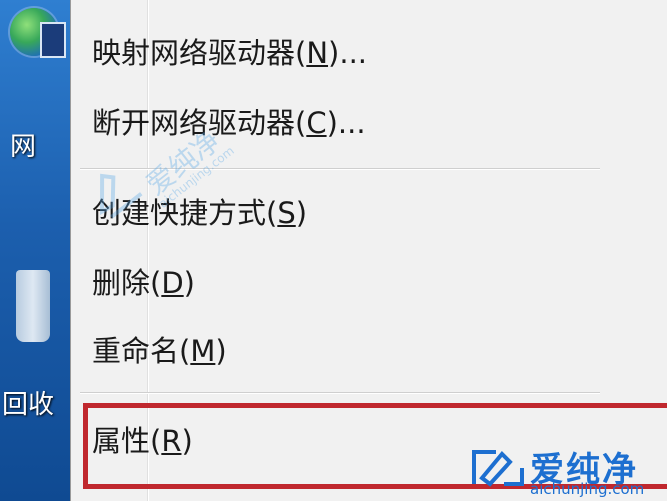 The image size is (667, 501). What do you see at coordinates (23, 144) in the screenshot?
I see `network-icon-label: 网` at bounding box center [23, 144].